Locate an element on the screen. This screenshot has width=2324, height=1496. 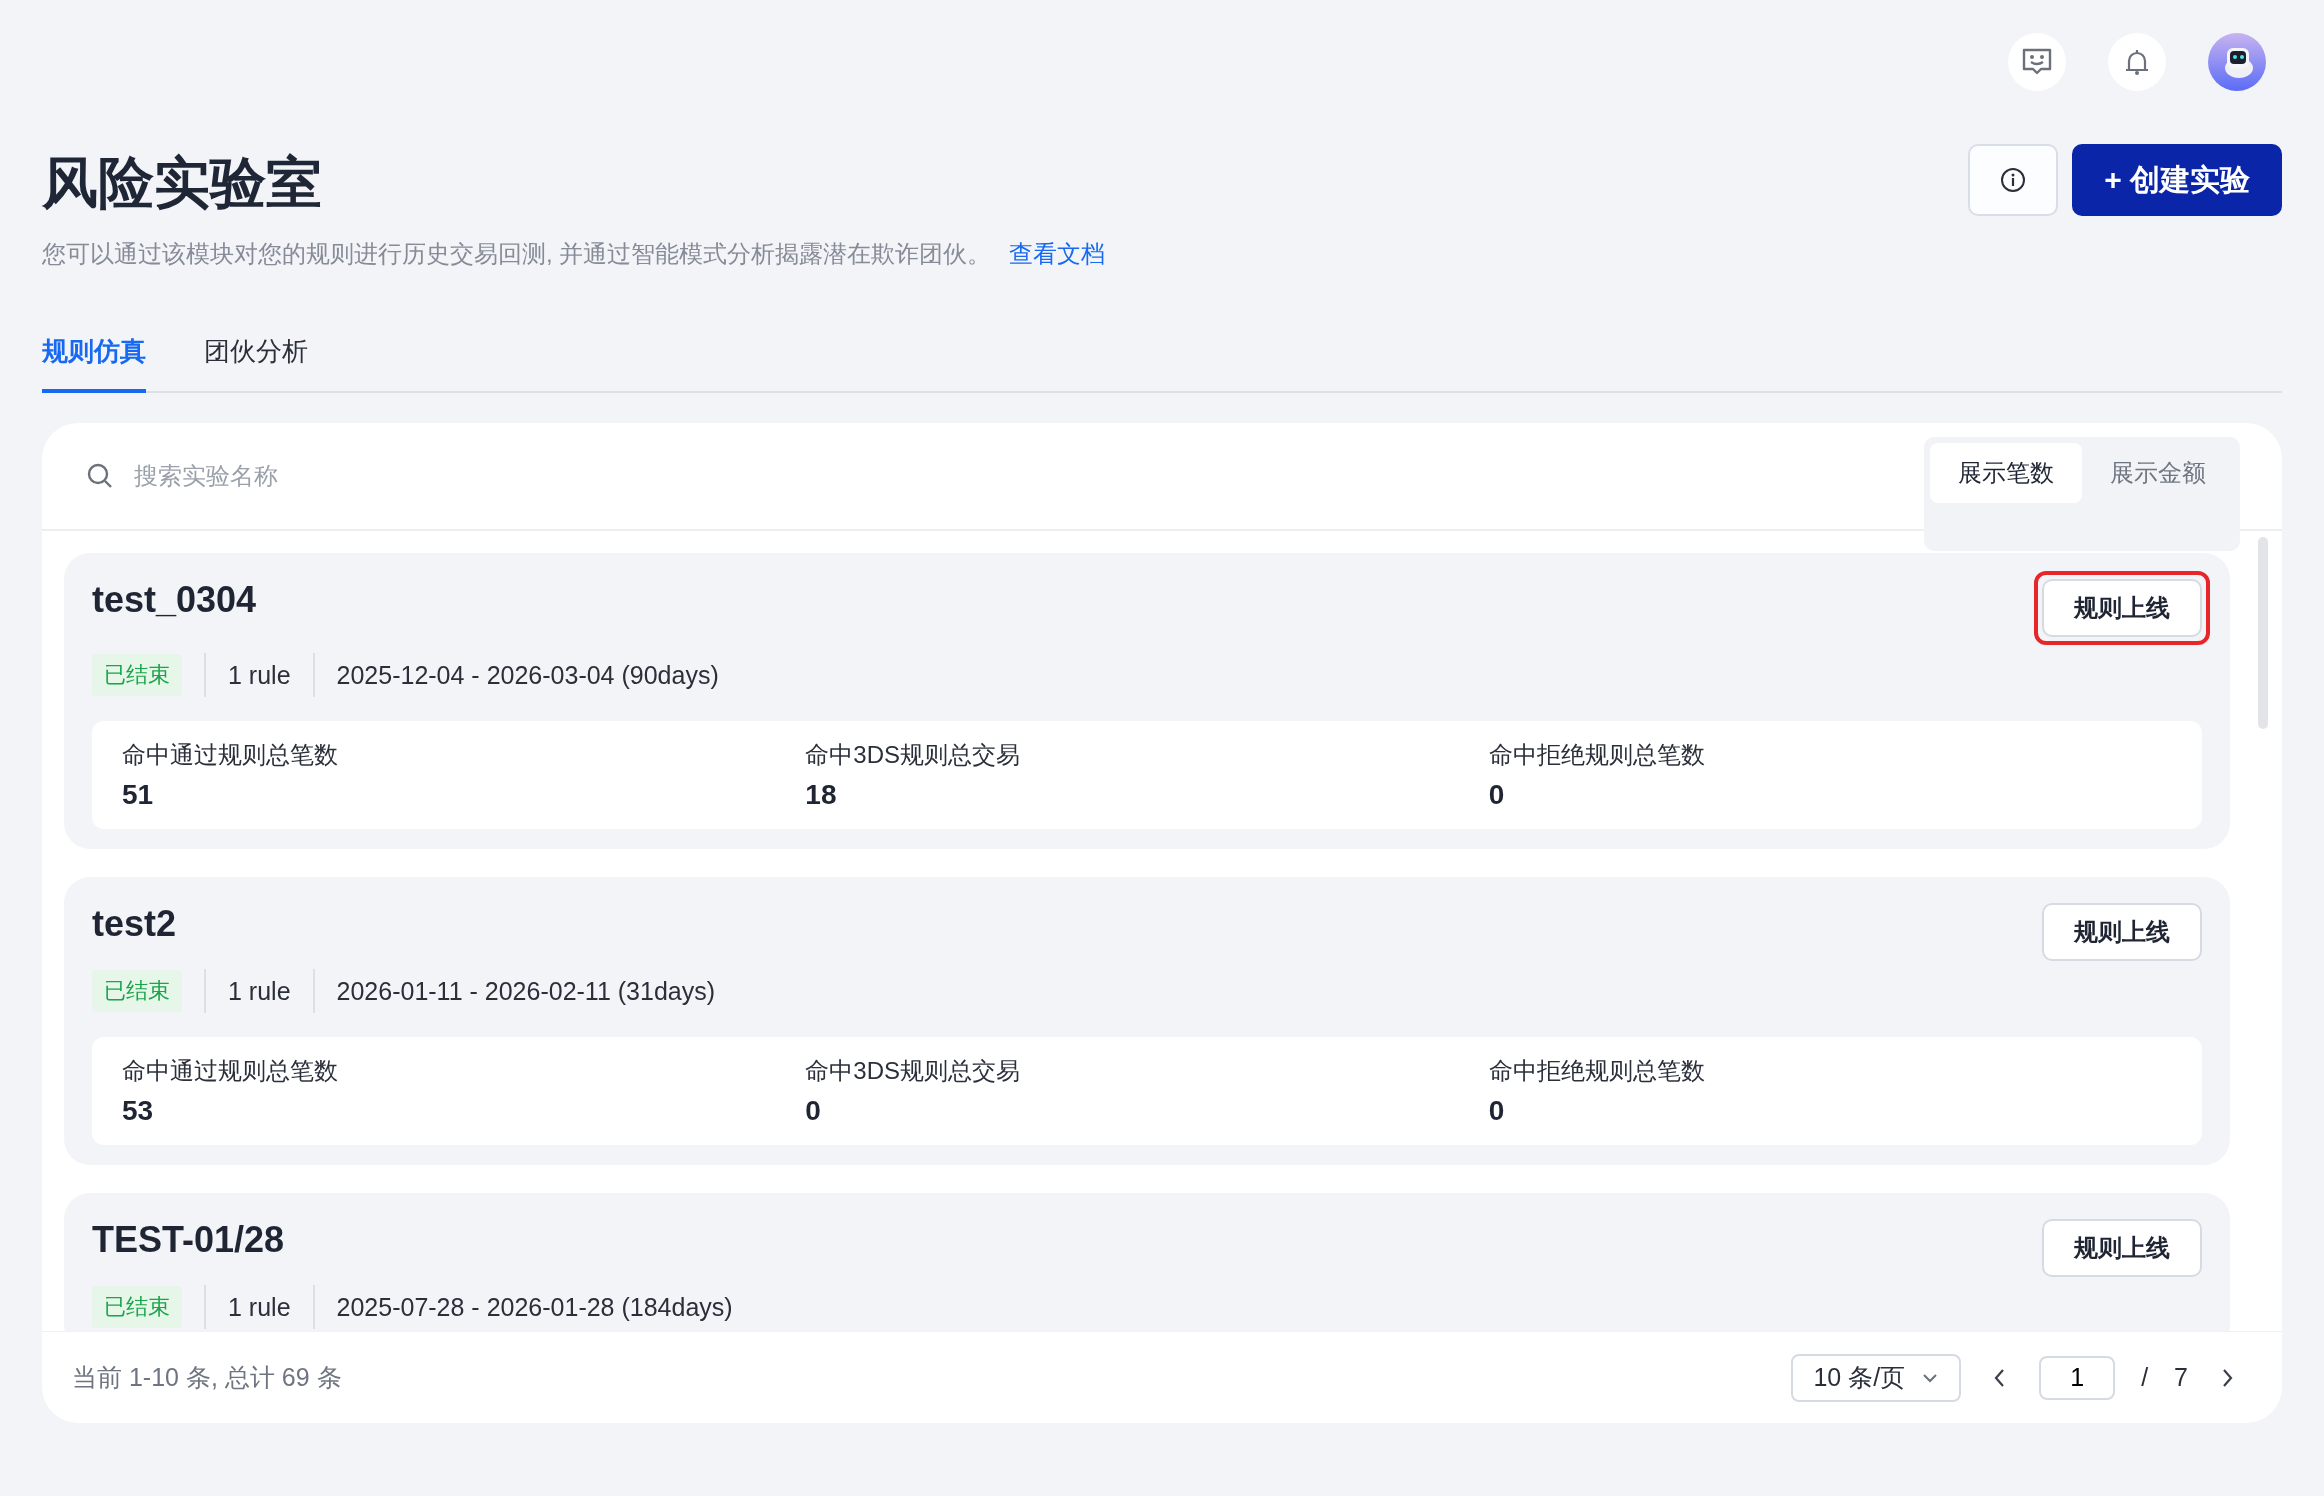
create-experiment-button: + 创建实验 is located at coordinates (2177, 180).